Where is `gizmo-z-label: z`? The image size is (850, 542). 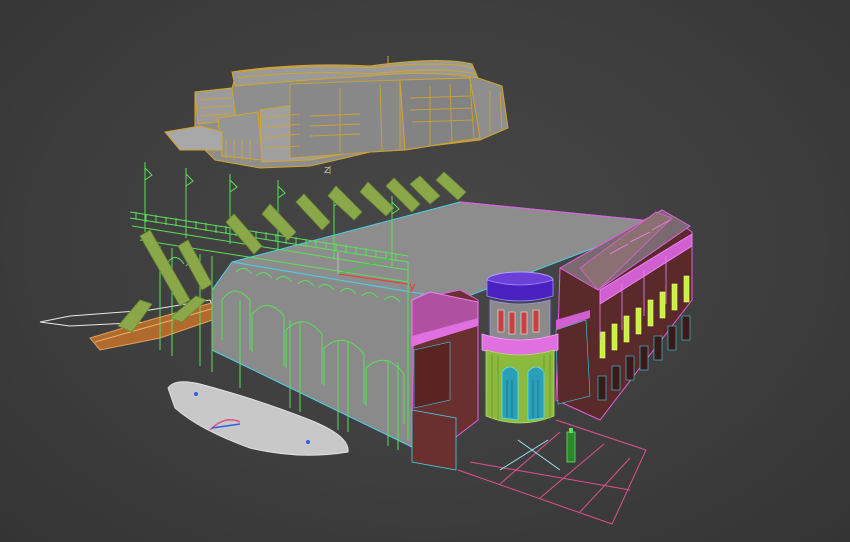
gizmo-z-label: z is located at coordinates (327, 169).